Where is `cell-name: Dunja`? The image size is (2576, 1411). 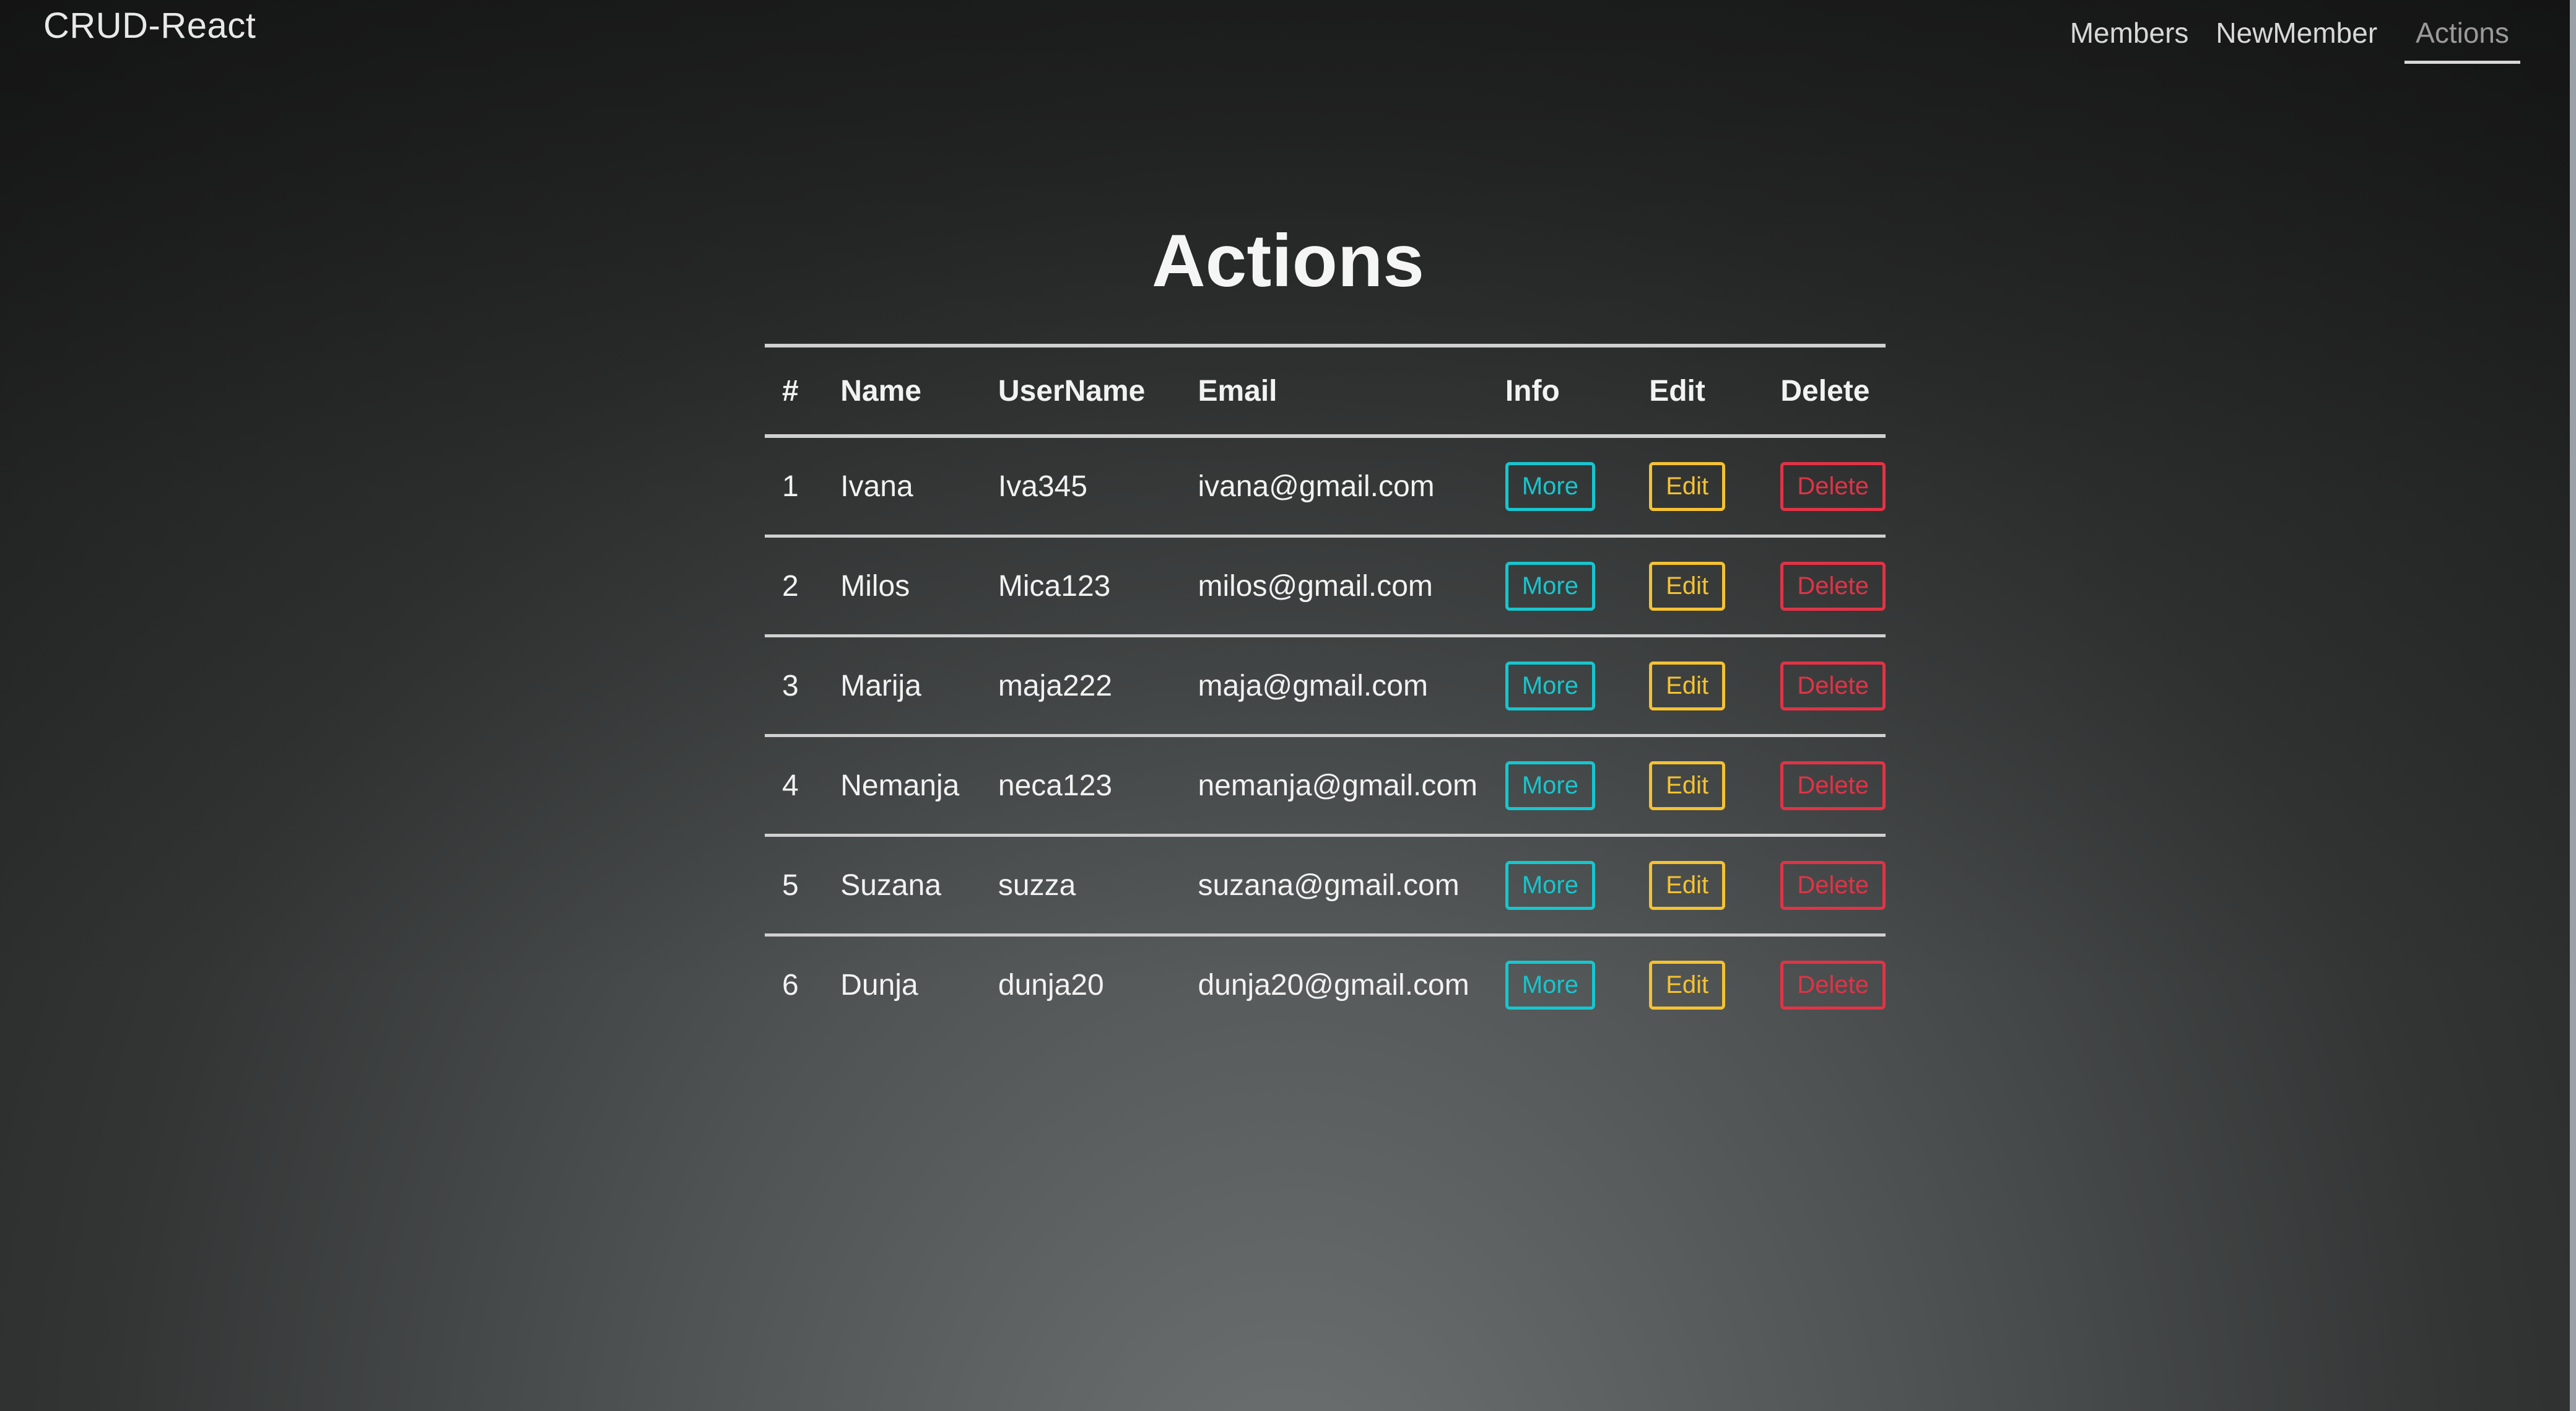
cell-name: Dunja is located at coordinates (879, 985).